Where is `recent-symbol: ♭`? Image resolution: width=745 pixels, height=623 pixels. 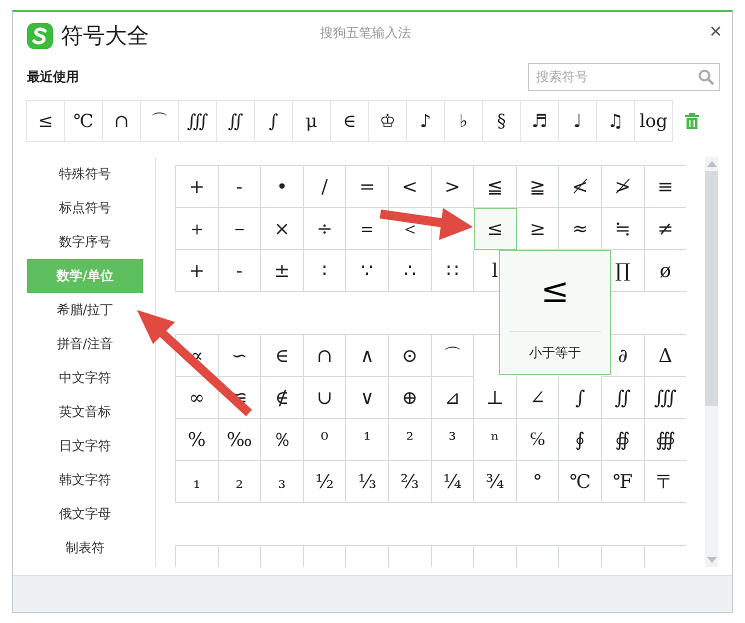
recent-symbol: ♭ is located at coordinates (463, 121).